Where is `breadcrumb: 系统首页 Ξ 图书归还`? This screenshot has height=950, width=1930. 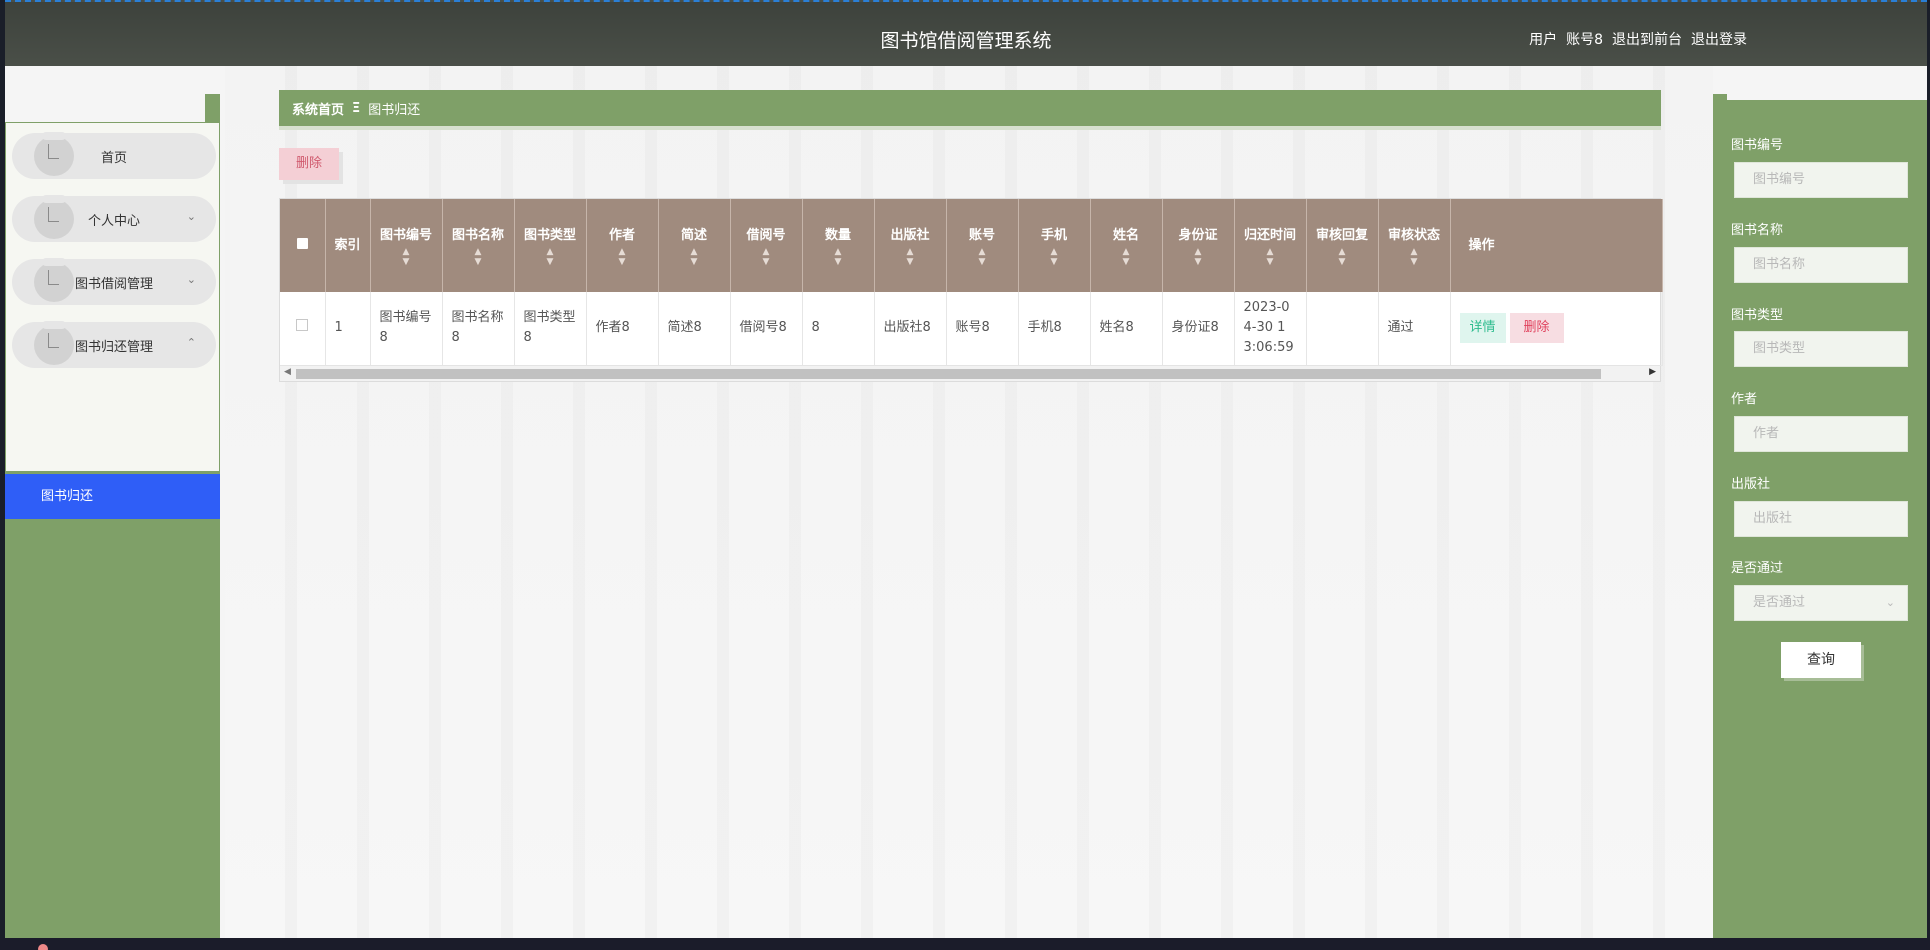
breadcrumb: 系统首页 Ξ 图书归还 is located at coordinates (970, 110).